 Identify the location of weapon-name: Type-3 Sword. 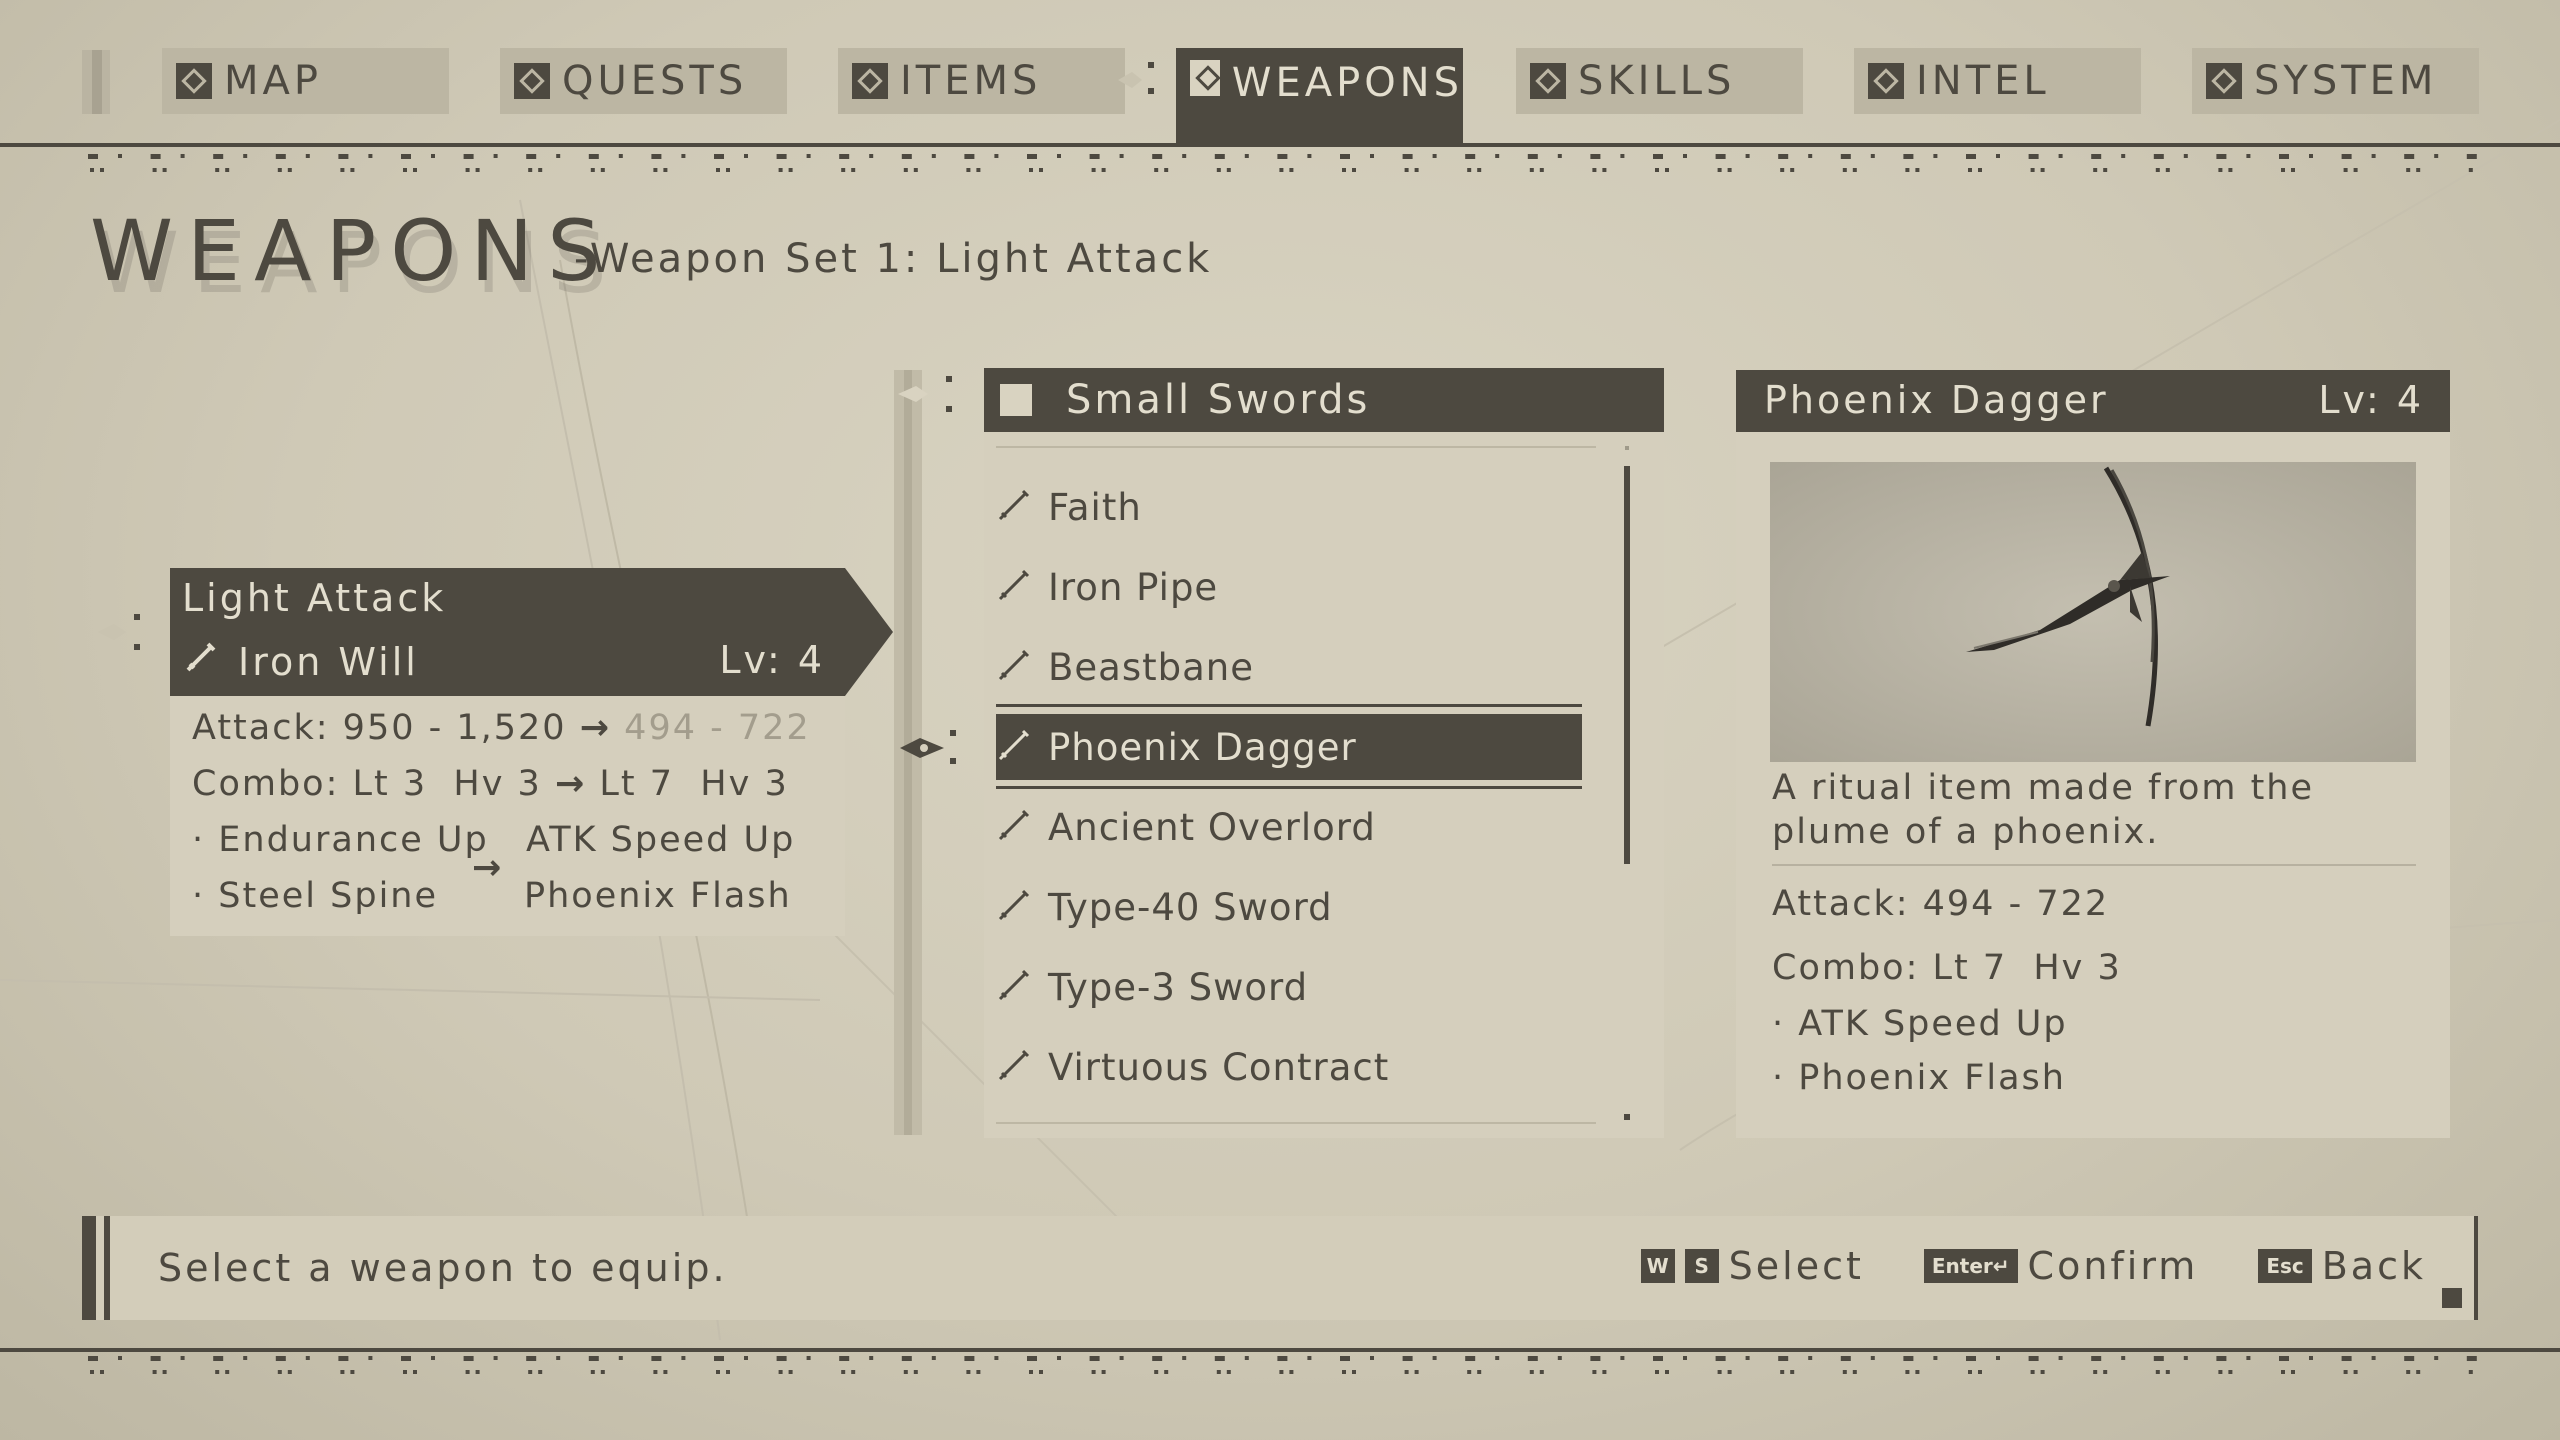
(1178, 987).